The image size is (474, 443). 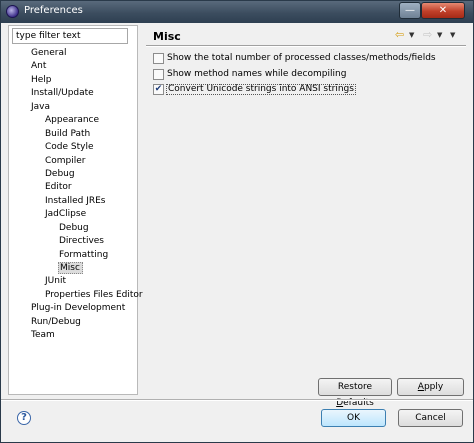 What do you see at coordinates (73, 53) in the screenshot?
I see `tree-item: General` at bounding box center [73, 53].